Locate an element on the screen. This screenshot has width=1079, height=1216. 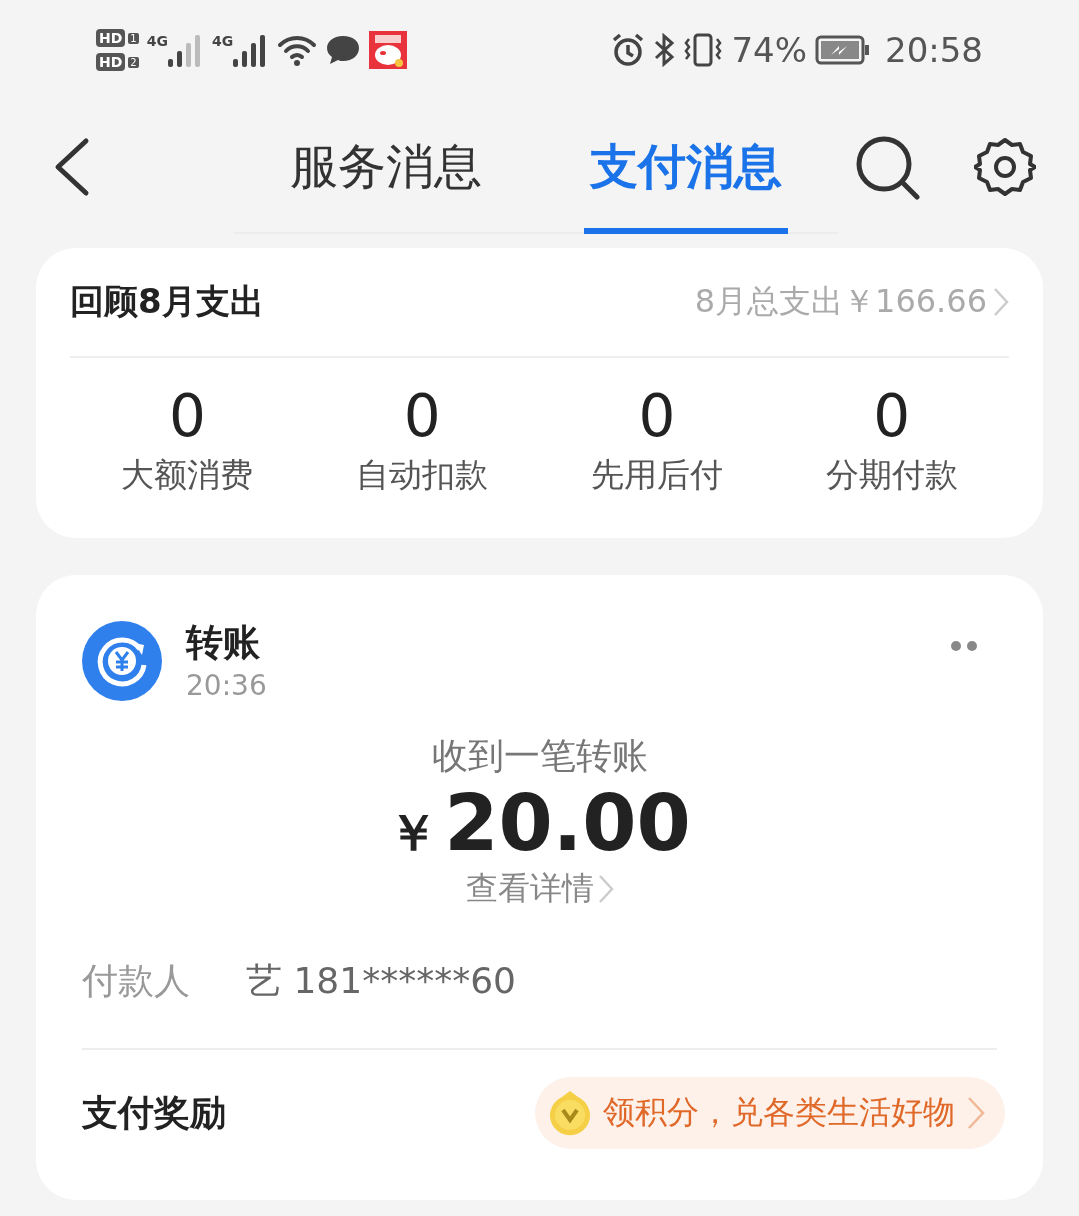
search-icon is located at coordinates (887, 167).